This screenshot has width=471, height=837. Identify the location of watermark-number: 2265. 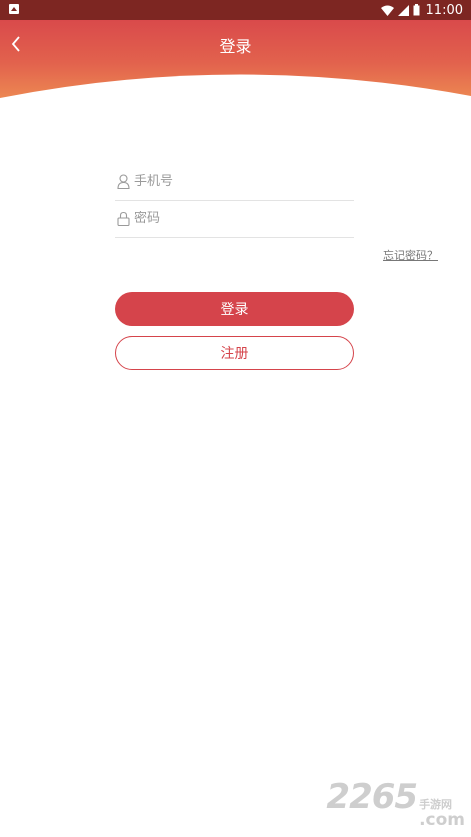
(372, 797).